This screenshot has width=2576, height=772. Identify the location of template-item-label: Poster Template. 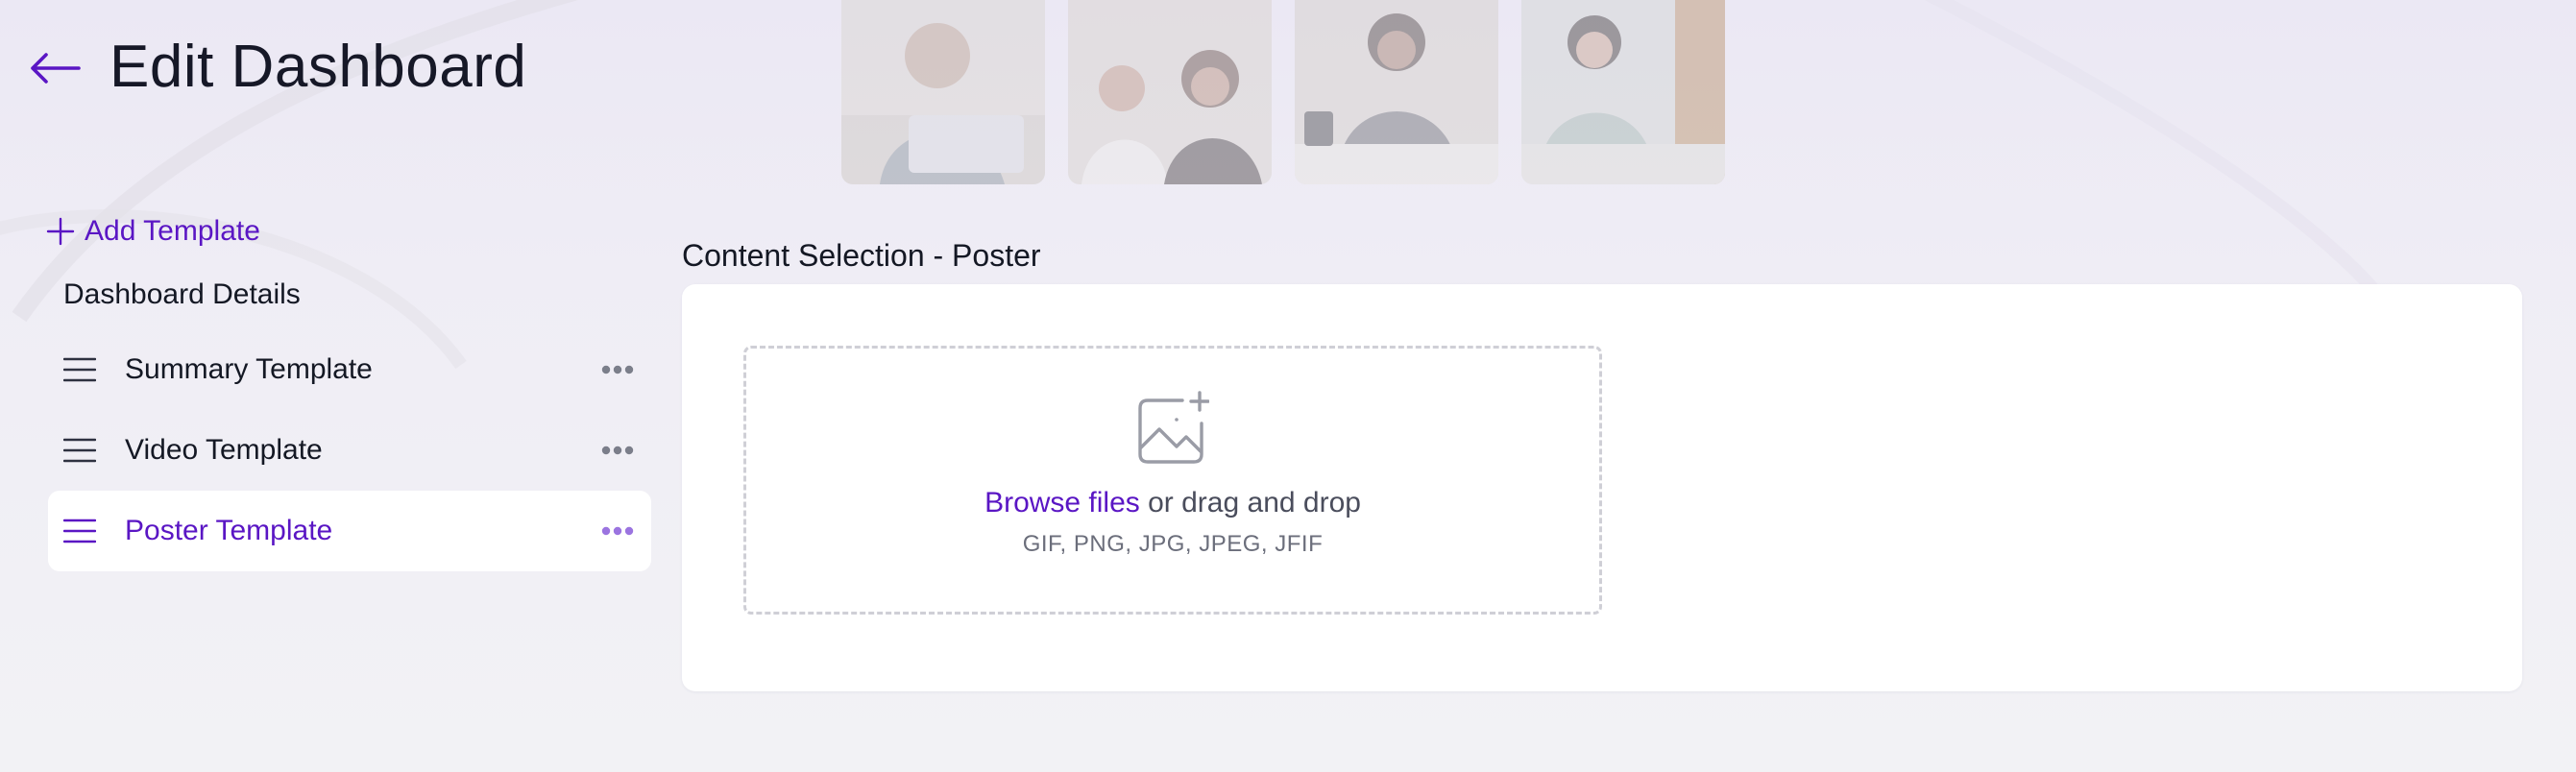
(229, 530).